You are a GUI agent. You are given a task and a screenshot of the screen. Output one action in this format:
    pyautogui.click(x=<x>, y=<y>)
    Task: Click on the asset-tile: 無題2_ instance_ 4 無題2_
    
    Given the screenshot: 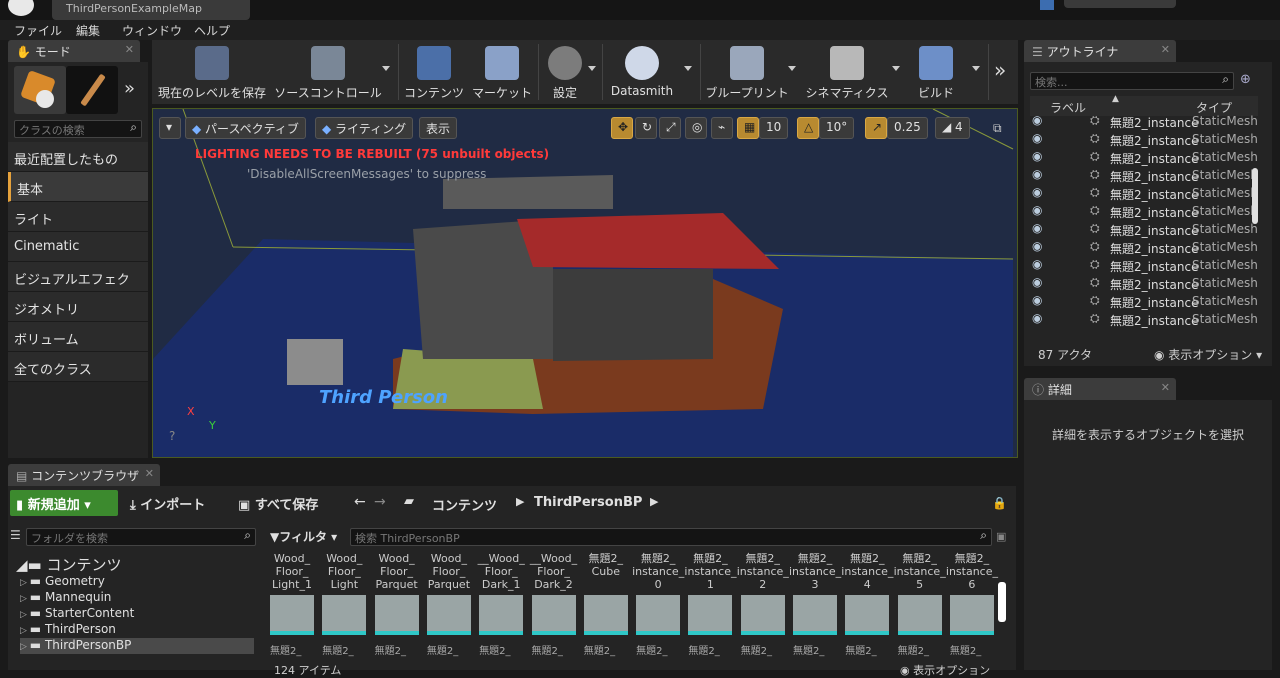 What is the action you would take?
    pyautogui.click(x=867, y=612)
    